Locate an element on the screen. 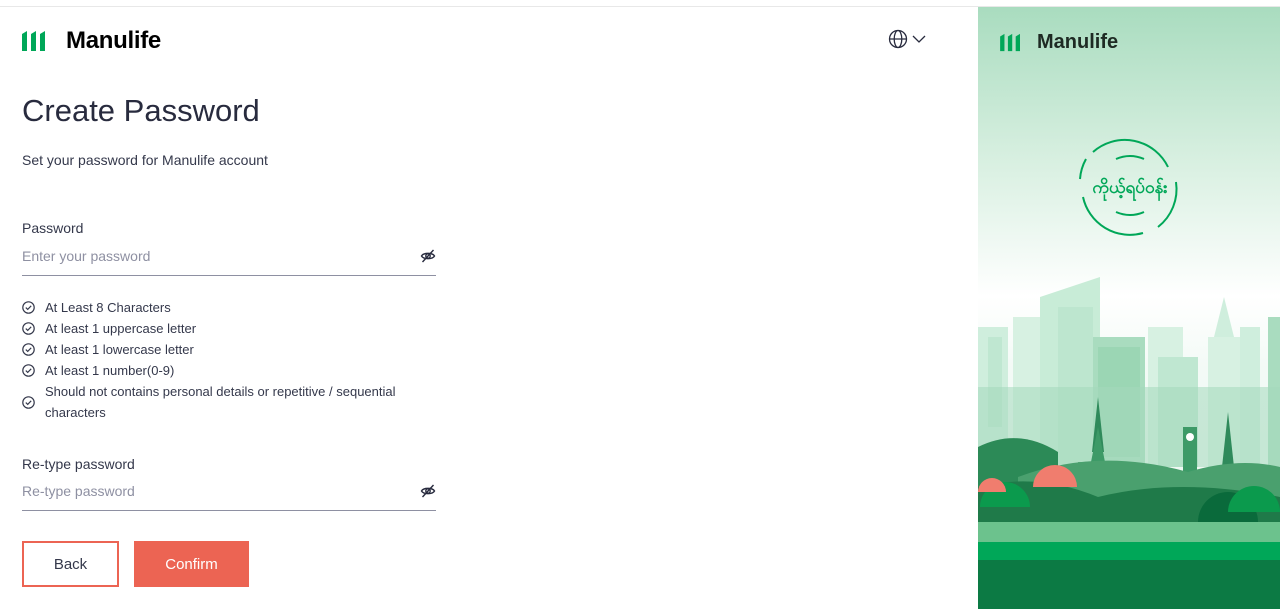 The width and height of the screenshot is (1280, 609). top-border is located at coordinates (640, 3).